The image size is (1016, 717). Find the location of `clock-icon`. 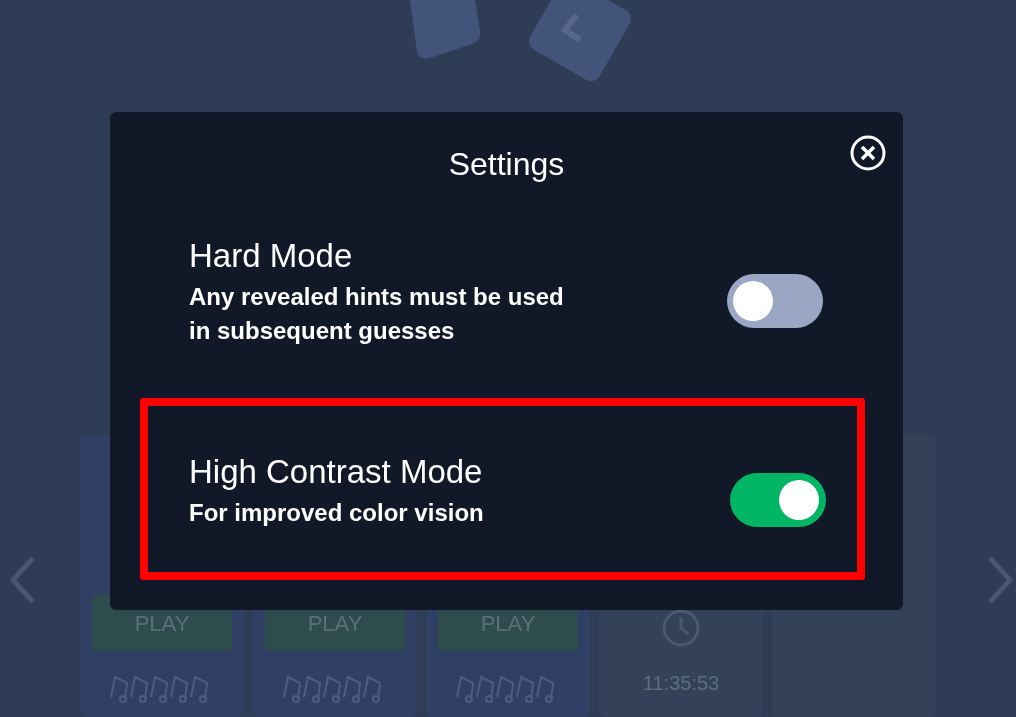

clock-icon is located at coordinates (681, 628).